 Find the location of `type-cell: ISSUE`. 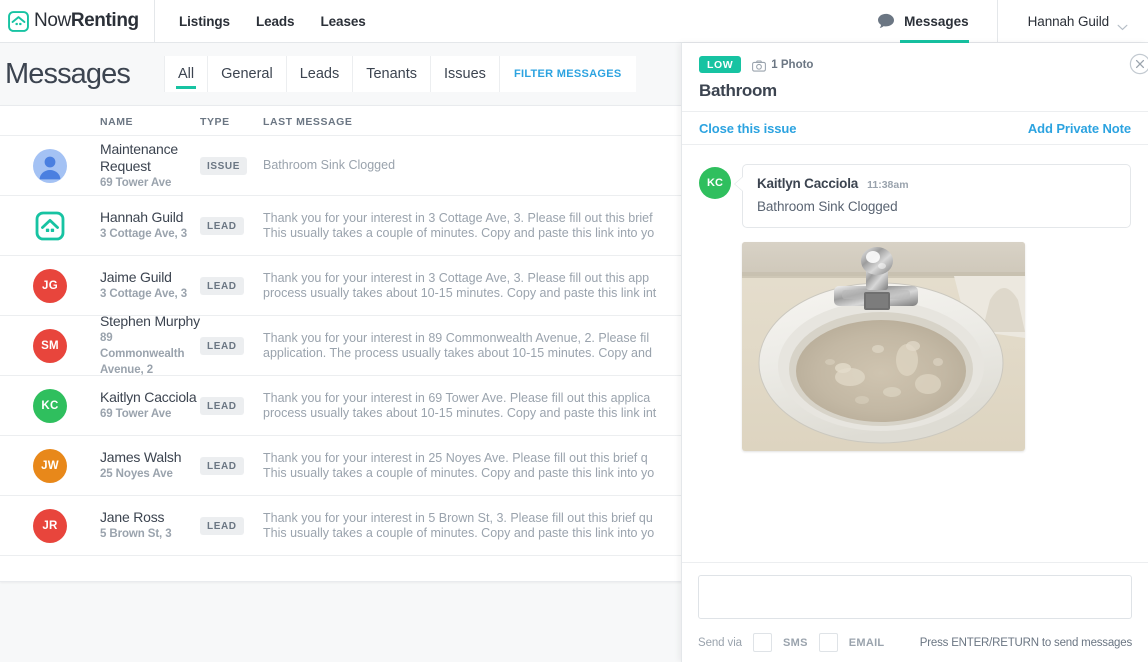

type-cell: ISSUE is located at coordinates (231, 165).